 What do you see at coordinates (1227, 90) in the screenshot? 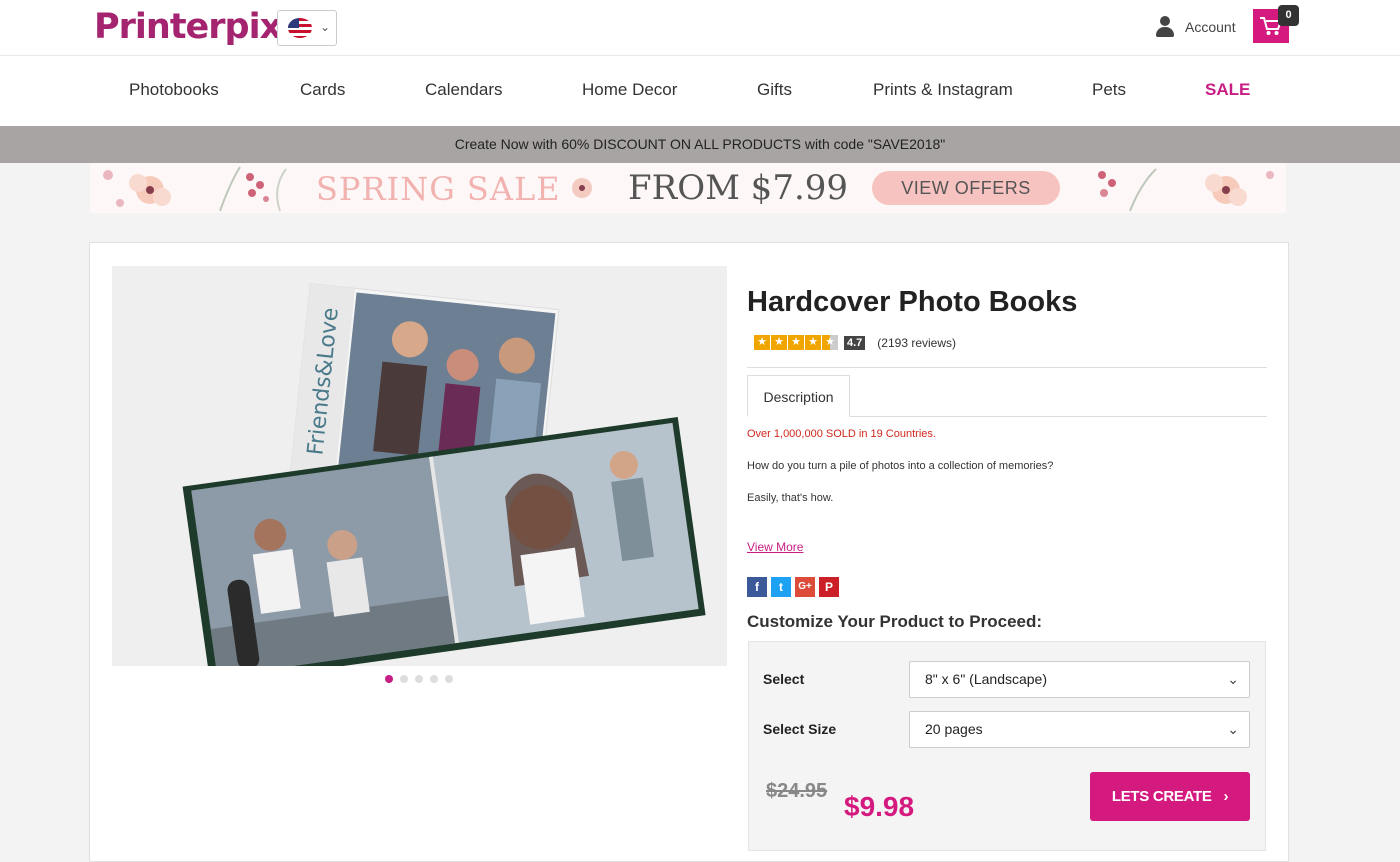
I see `nav-item-sale: SALE` at bounding box center [1227, 90].